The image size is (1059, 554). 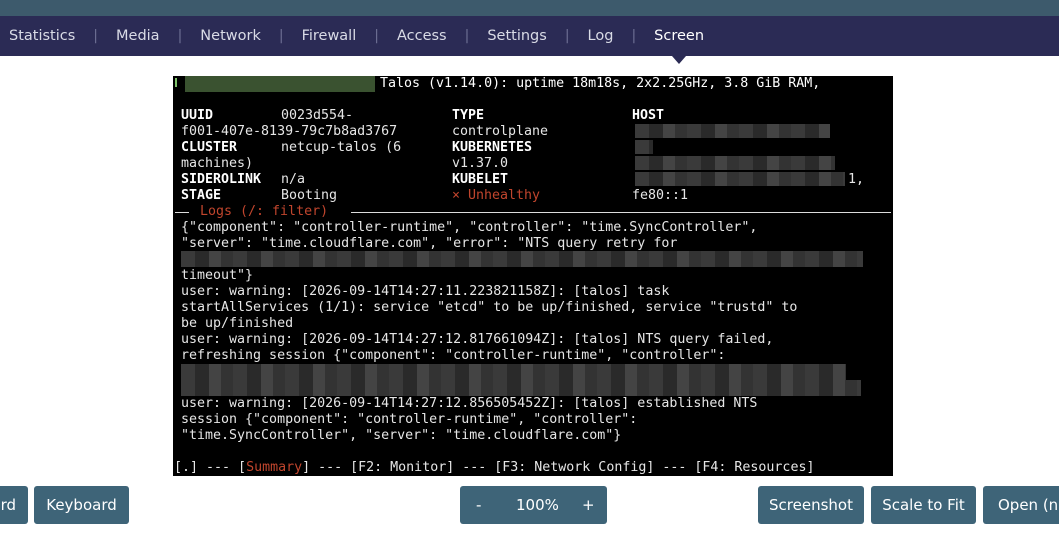 What do you see at coordinates (329, 36) in the screenshot?
I see `tab-firewall: Firewall` at bounding box center [329, 36].